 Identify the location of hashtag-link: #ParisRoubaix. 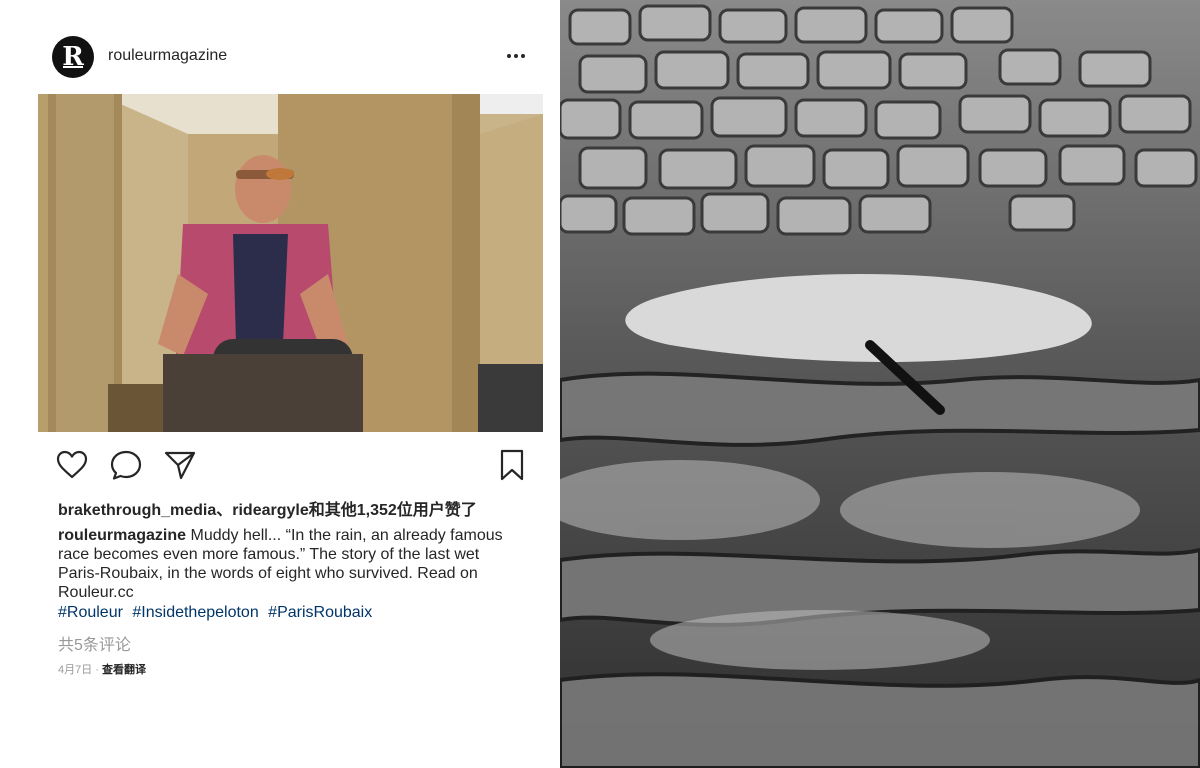
(320, 612).